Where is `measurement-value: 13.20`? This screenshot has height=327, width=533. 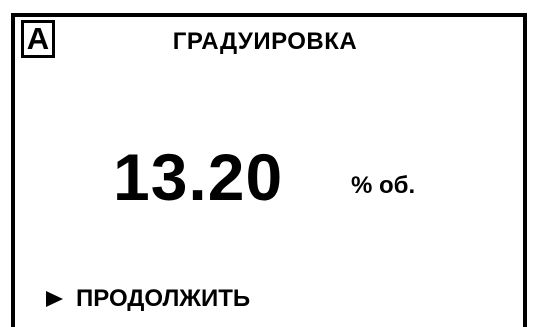 measurement-value: 13.20 is located at coordinates (198, 177).